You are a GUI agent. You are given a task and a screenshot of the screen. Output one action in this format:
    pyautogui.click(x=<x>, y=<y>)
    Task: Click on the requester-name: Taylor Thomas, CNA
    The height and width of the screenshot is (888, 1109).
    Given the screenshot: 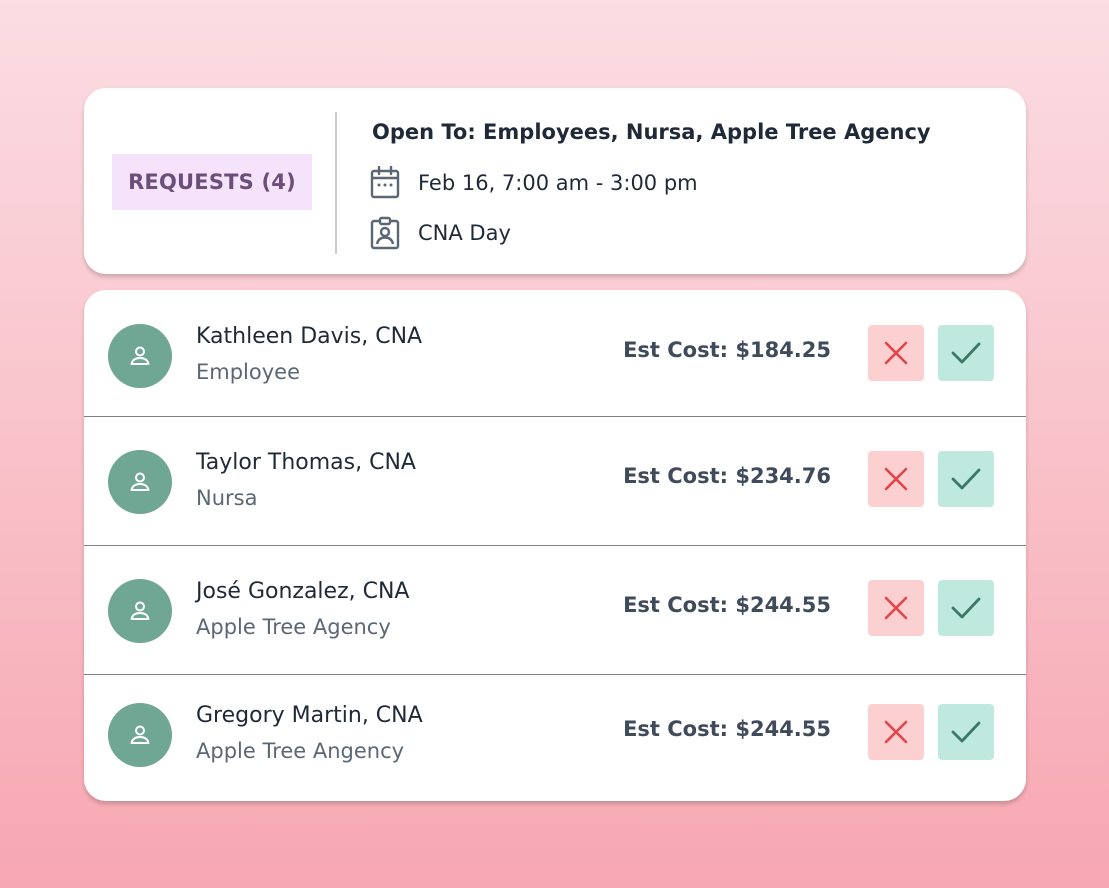 What is the action you would take?
    pyautogui.click(x=306, y=462)
    